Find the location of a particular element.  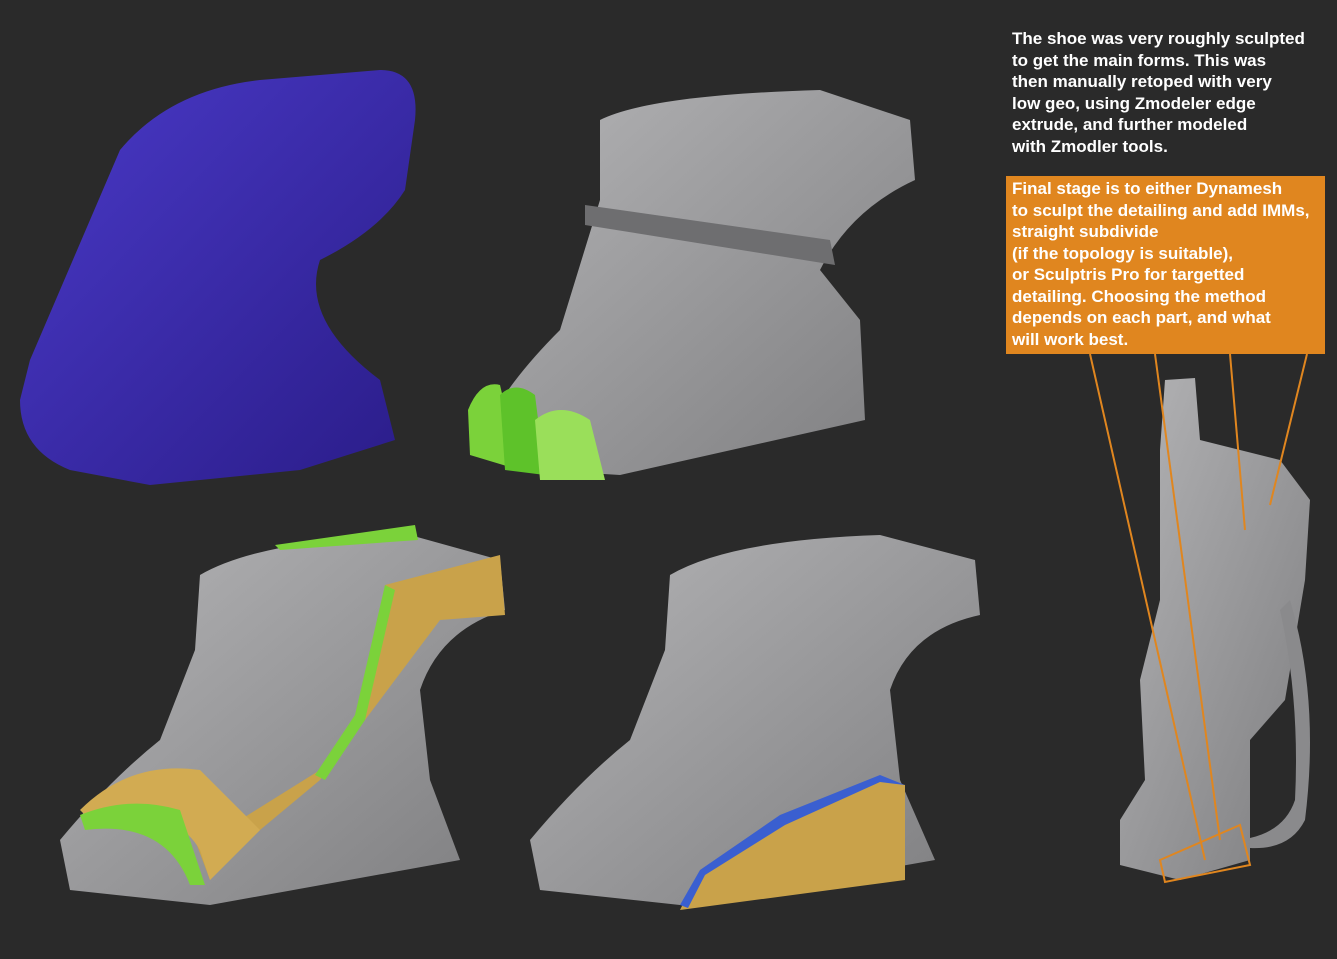

rough-sculpt-render is located at coordinates (218, 277).